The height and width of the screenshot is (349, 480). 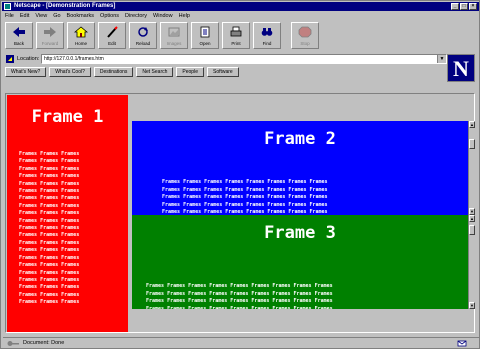 I want to click on location-label: Location:, so click(x=28, y=59).